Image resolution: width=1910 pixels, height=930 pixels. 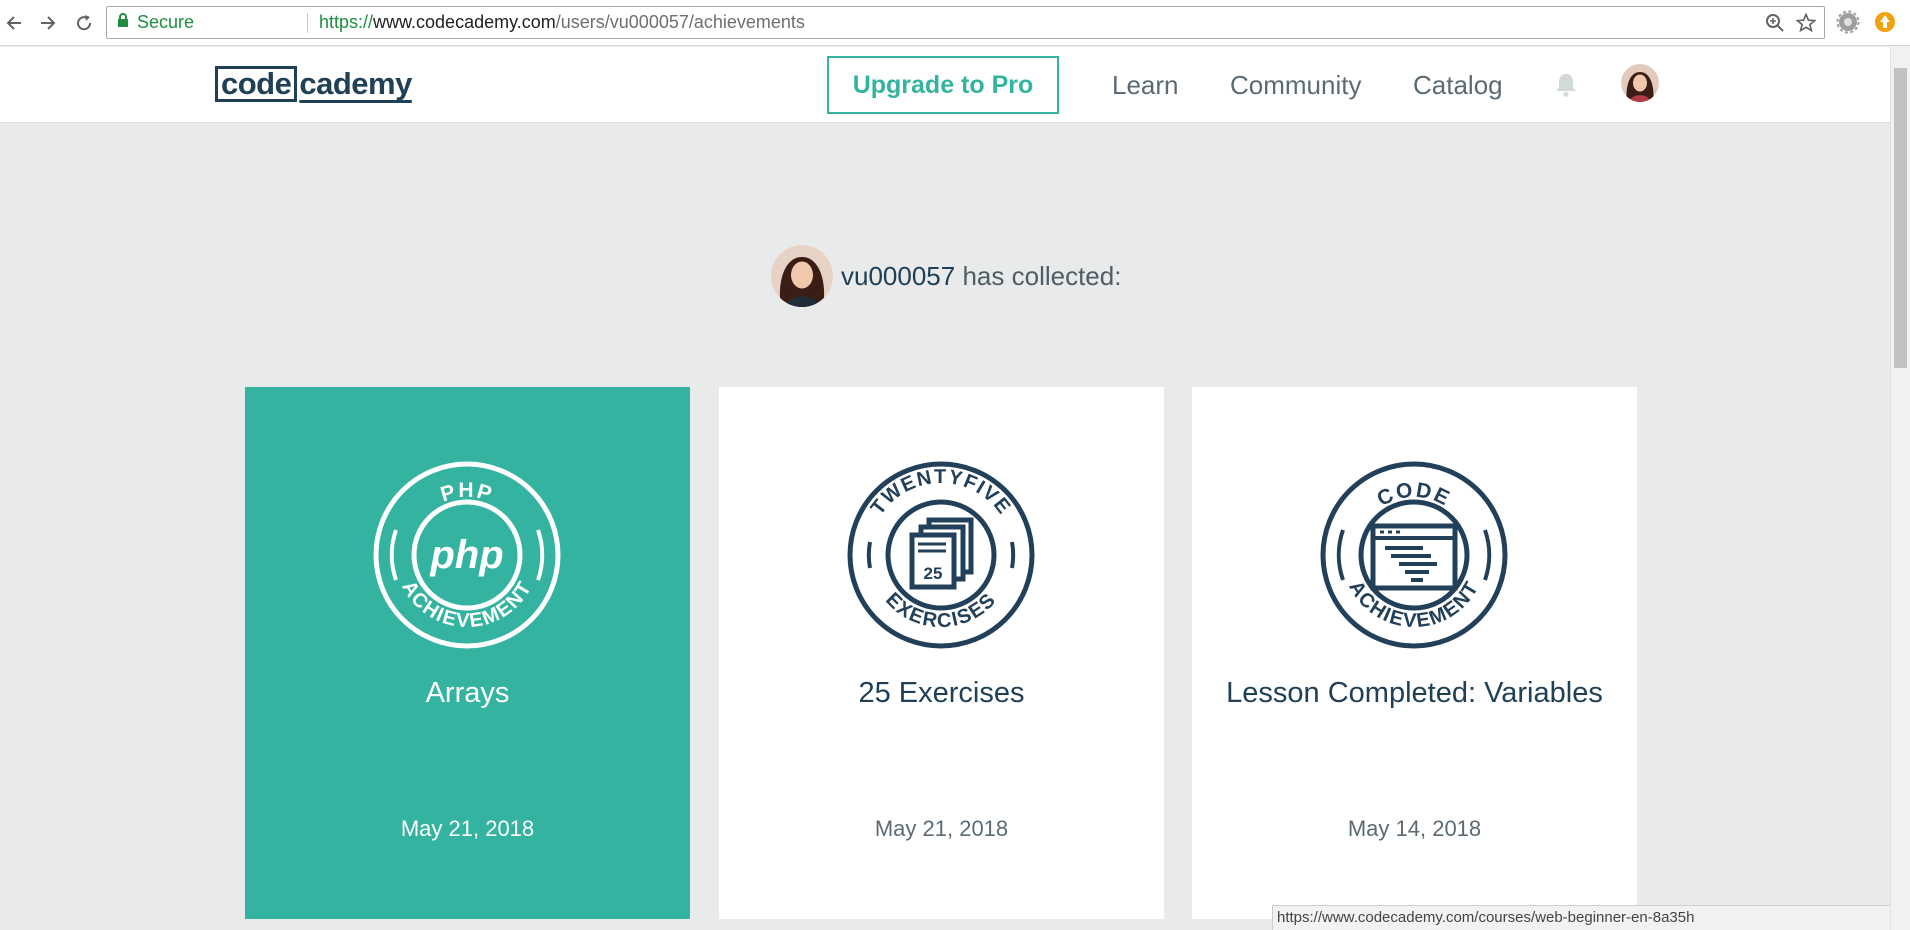 What do you see at coordinates (1640, 83) in the screenshot?
I see `user-avatar` at bounding box center [1640, 83].